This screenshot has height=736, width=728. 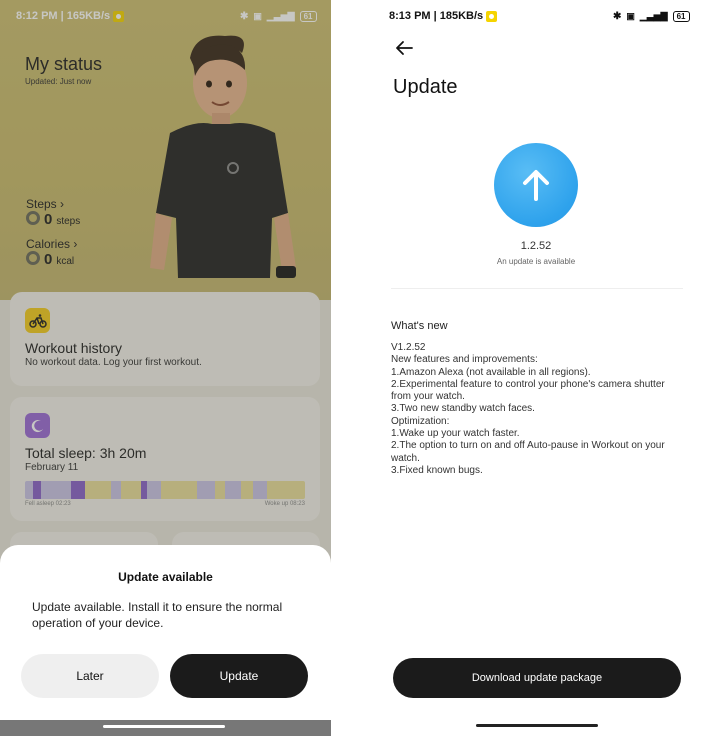 What do you see at coordinates (537, 288) in the screenshot?
I see `divider` at bounding box center [537, 288].